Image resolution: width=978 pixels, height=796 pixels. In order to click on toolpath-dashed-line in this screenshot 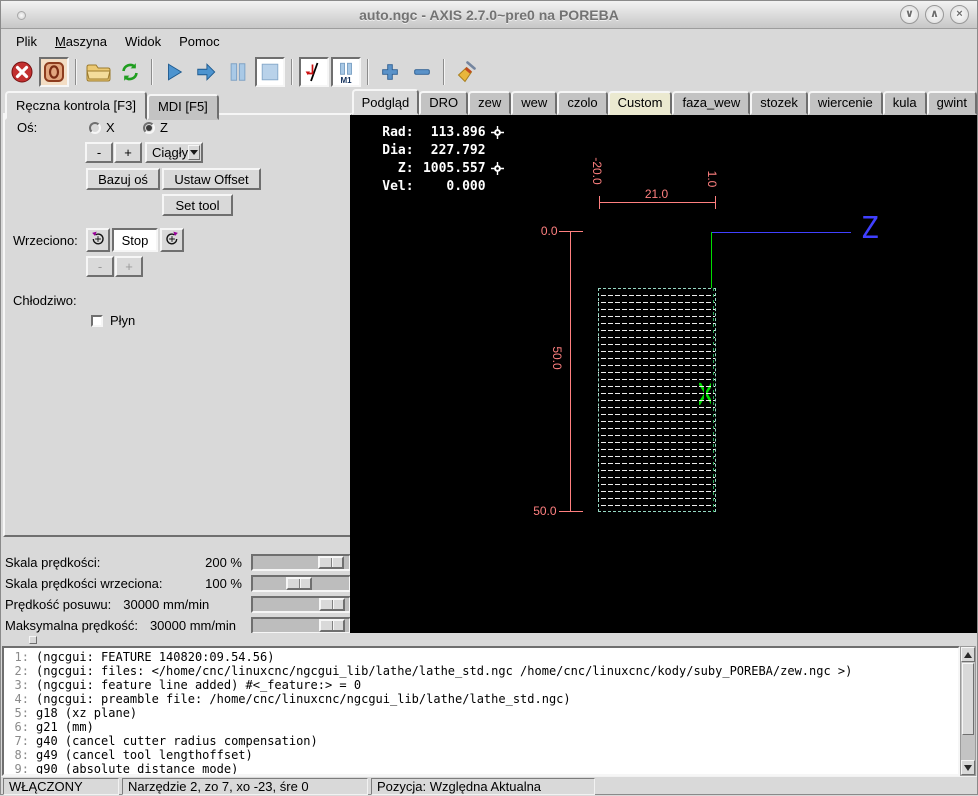, I will do `click(713, 400)`.